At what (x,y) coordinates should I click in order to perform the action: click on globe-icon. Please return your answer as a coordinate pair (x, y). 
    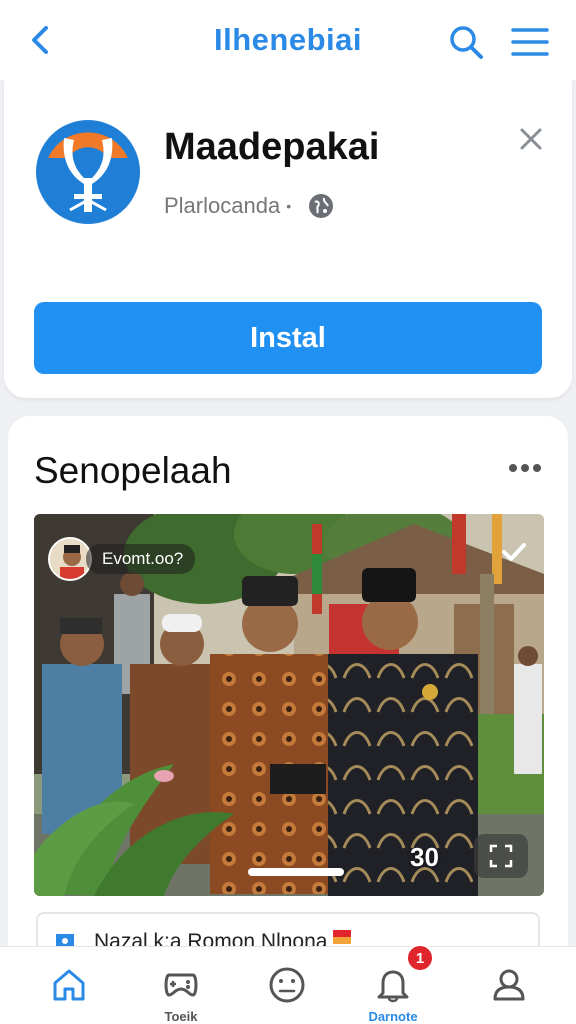
    Looking at the image, I should click on (321, 206).